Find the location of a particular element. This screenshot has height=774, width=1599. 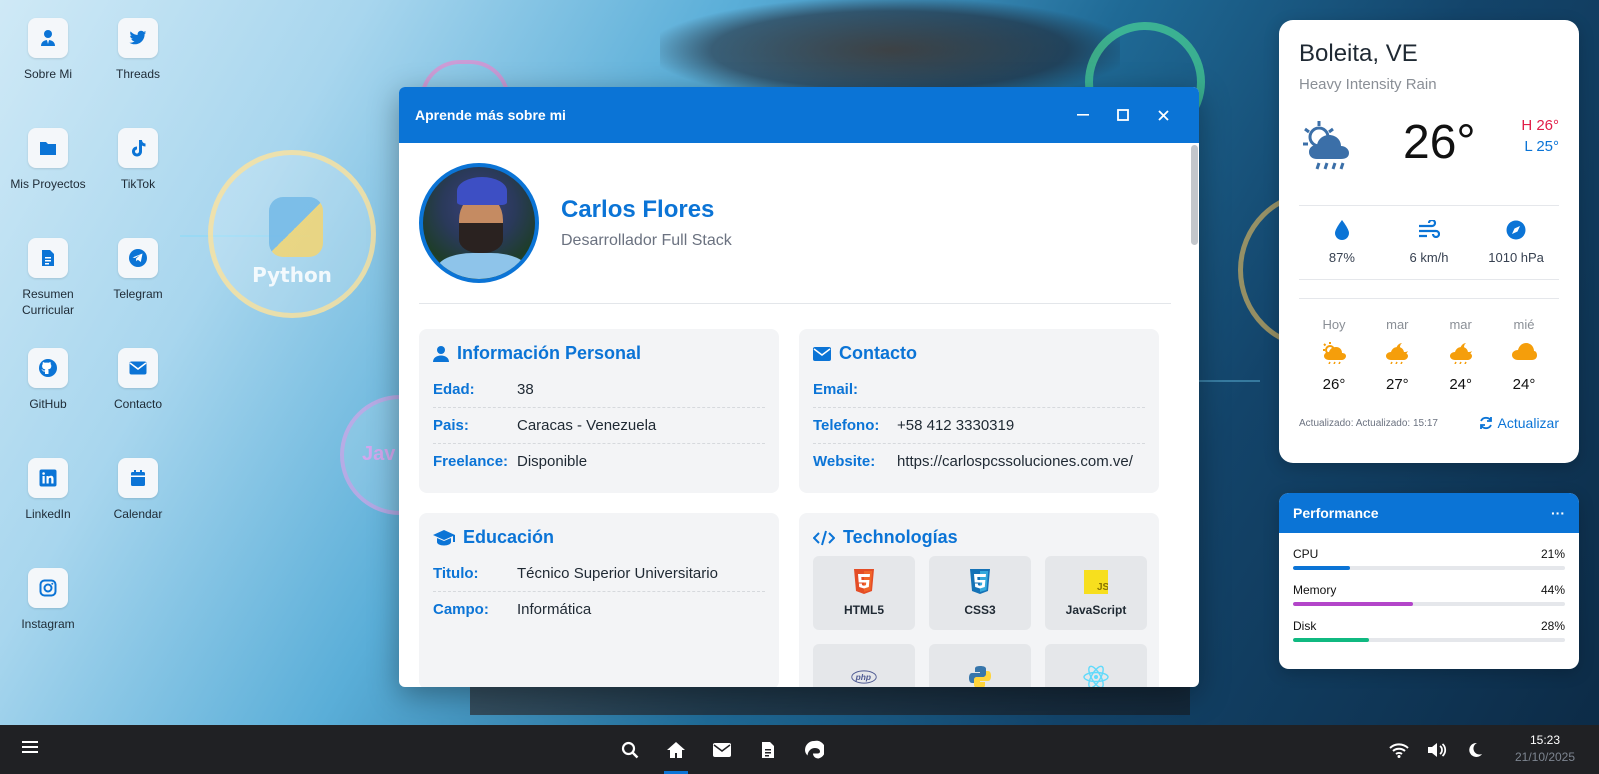

technologies-title: Technologías is located at coordinates (900, 537).